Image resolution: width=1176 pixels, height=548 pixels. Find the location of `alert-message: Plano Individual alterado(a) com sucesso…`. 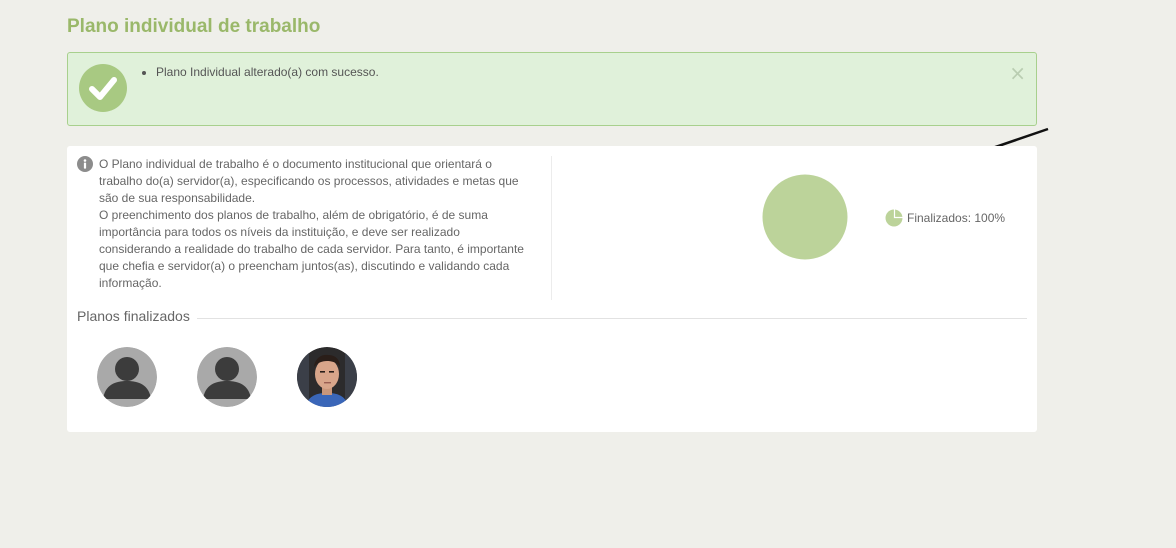

alert-message: Plano Individual alterado(a) com sucesso… is located at coordinates (267, 72).